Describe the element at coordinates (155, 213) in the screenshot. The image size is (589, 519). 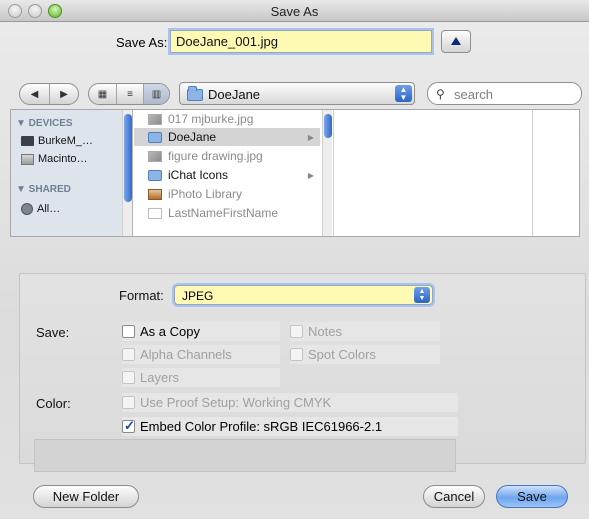
I see `document-icon` at that location.